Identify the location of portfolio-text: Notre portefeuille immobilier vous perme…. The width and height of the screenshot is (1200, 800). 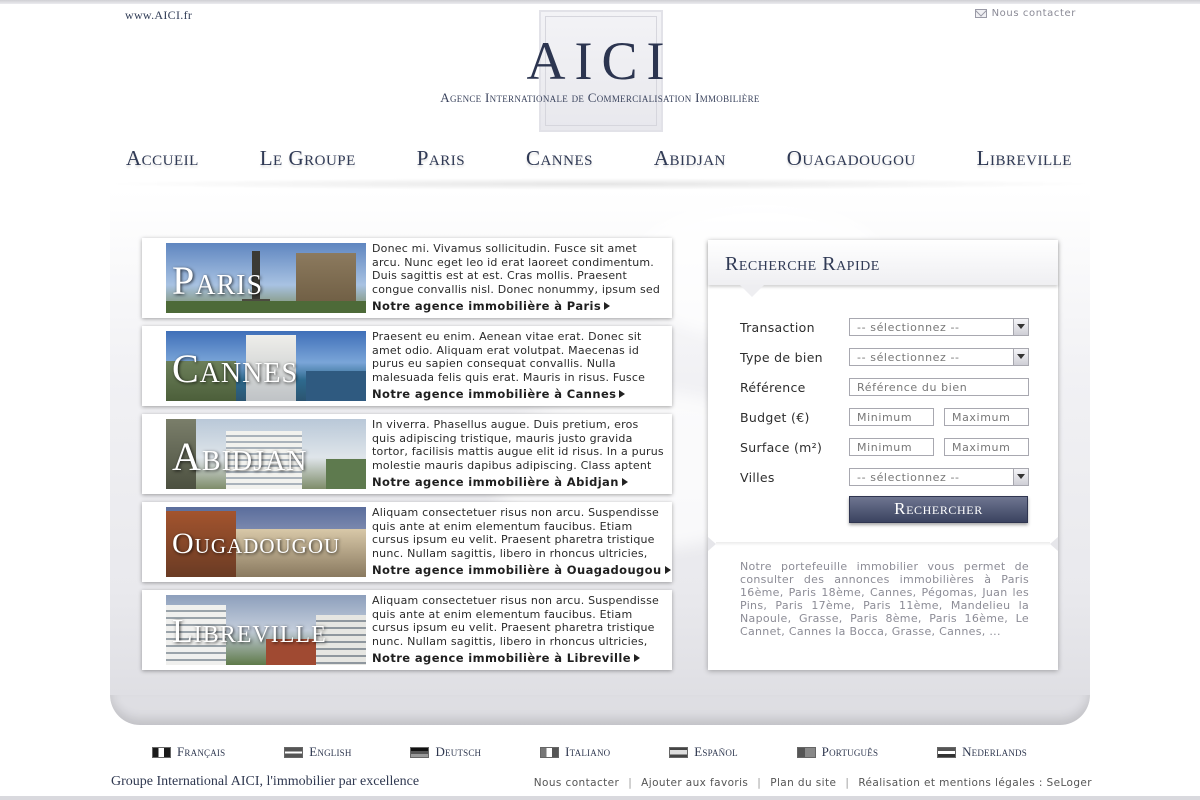
(884, 599).